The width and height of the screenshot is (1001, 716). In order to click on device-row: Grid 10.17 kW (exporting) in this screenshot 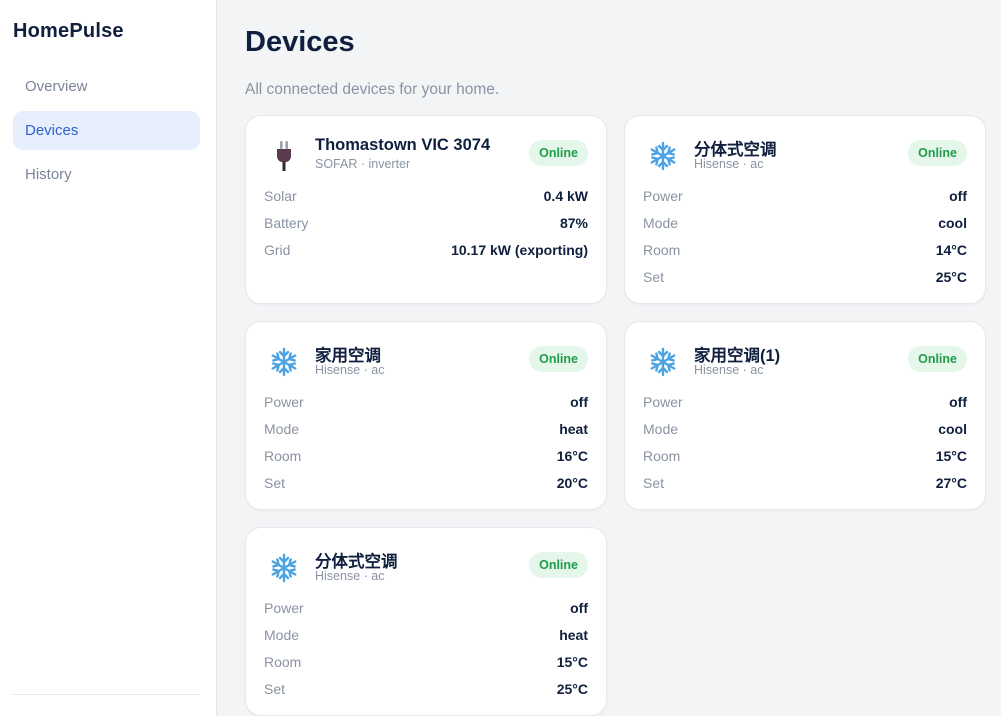, I will do `click(426, 250)`.